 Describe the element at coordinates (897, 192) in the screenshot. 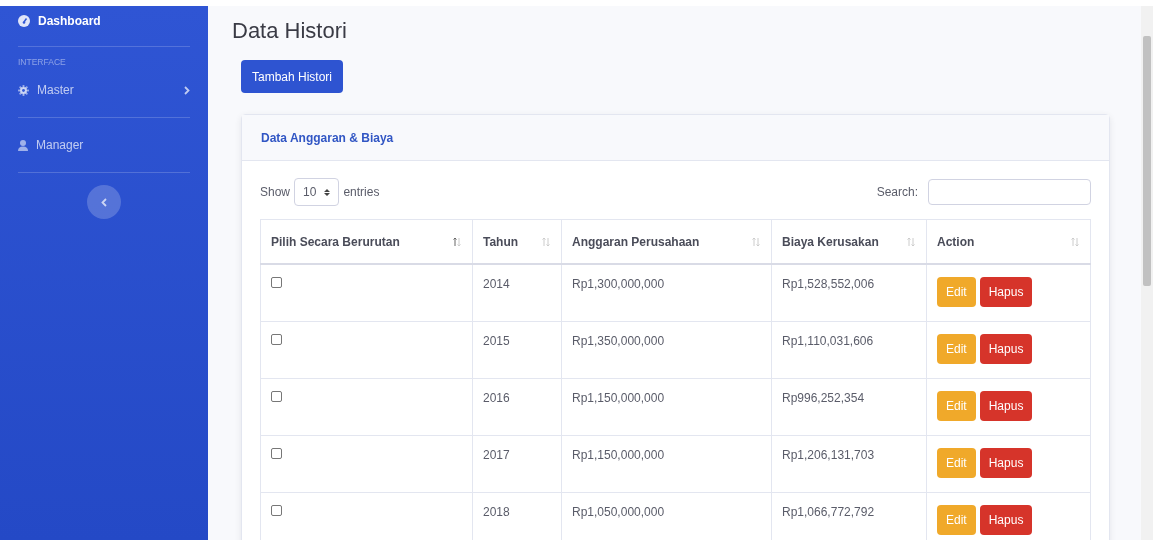

I see `search-label: Search:` at that location.